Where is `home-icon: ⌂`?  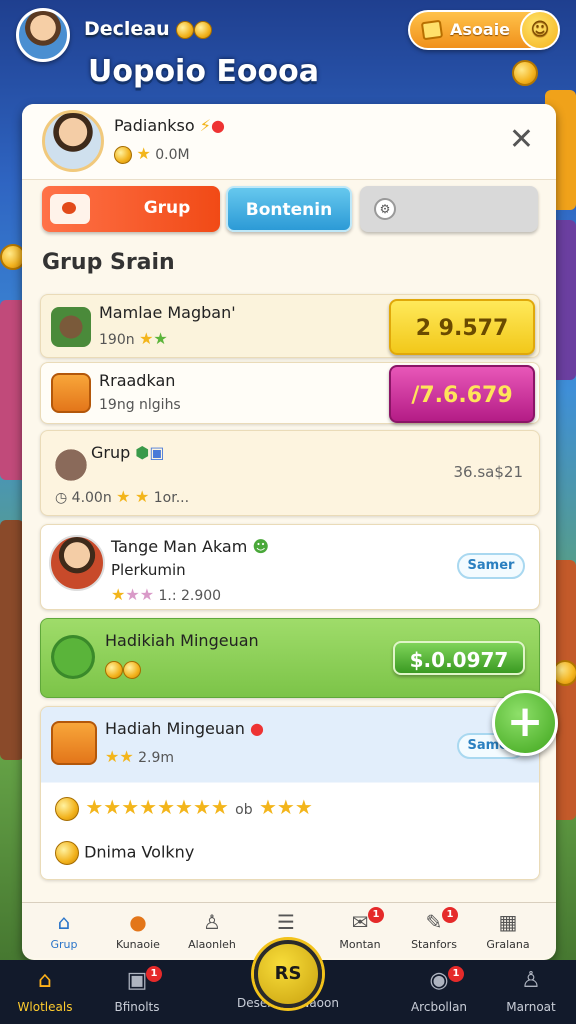
home-icon: ⌂ is located at coordinates (45, 980).